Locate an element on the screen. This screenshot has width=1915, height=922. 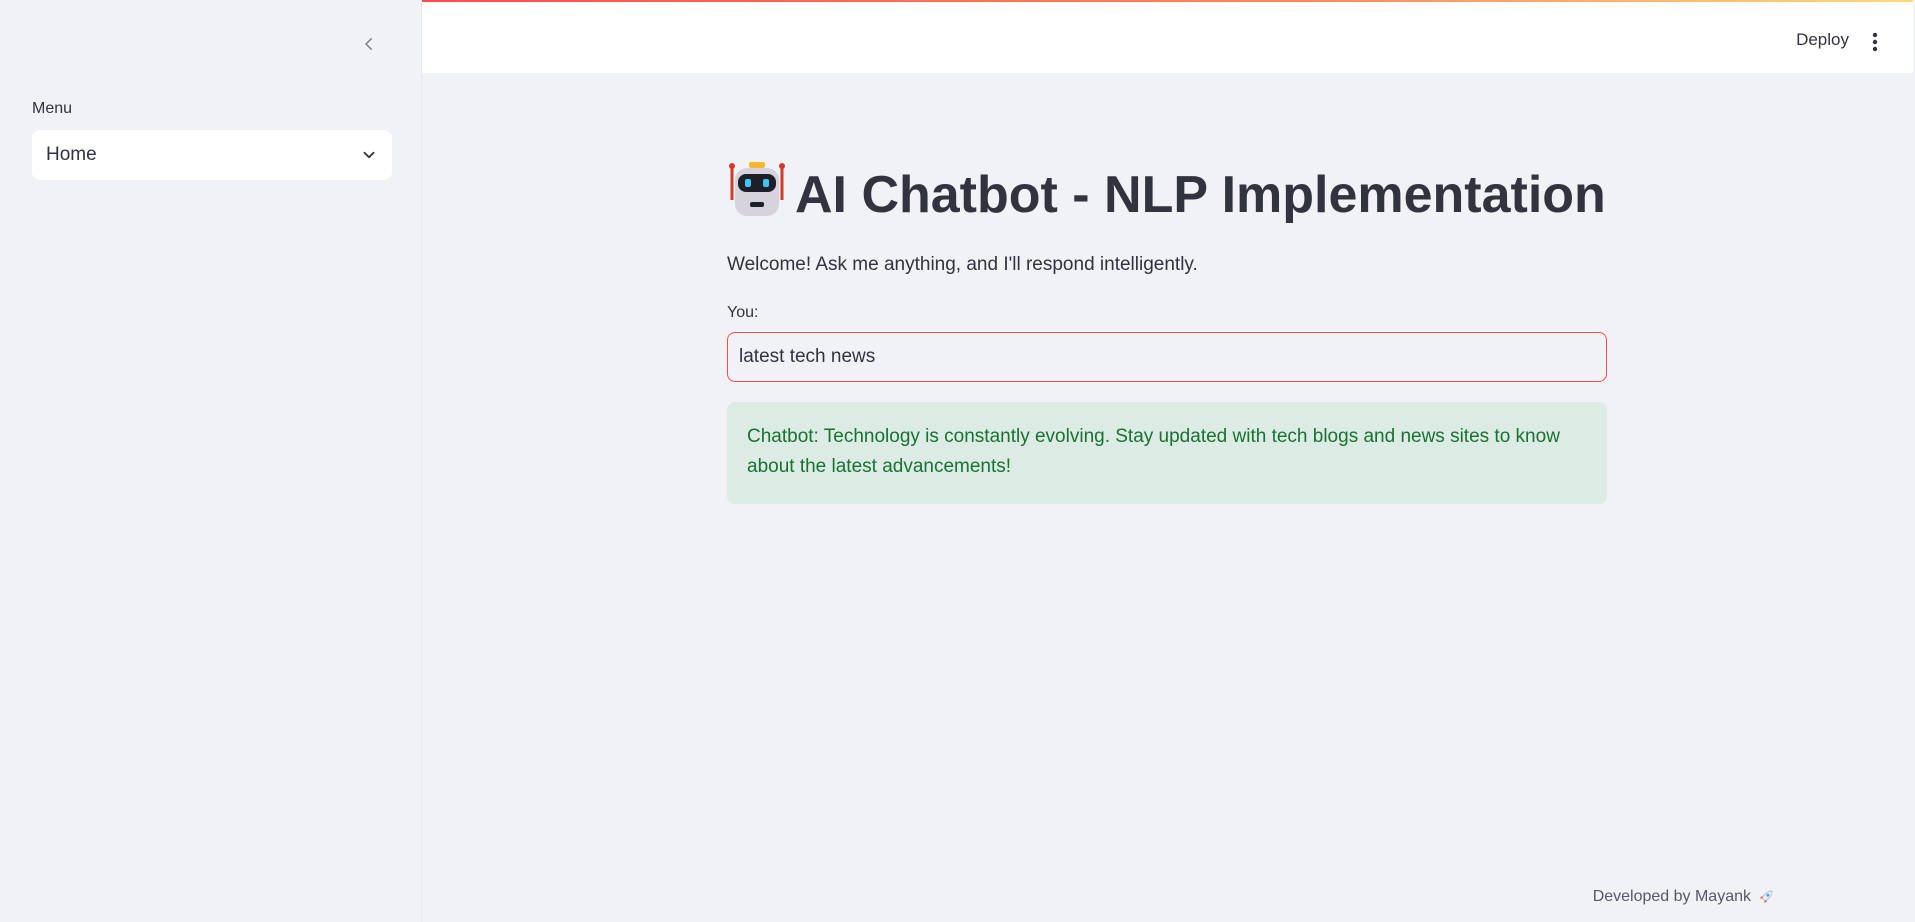
robot-icon is located at coordinates (757, 189).